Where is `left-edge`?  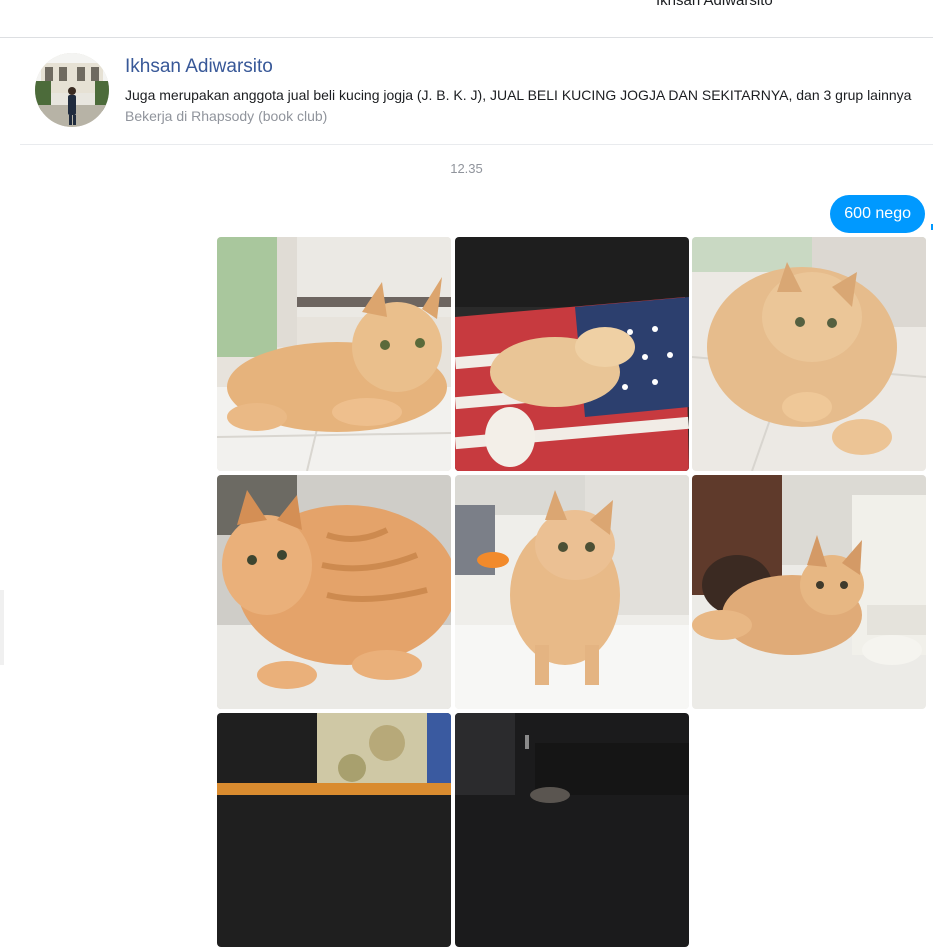
left-edge is located at coordinates (2, 397).